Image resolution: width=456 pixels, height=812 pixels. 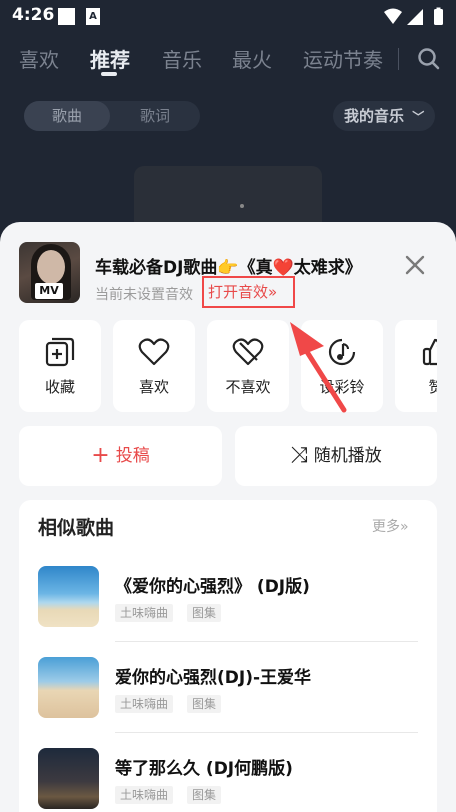 I want to click on annotation-arrow, so click(x=318, y=367).